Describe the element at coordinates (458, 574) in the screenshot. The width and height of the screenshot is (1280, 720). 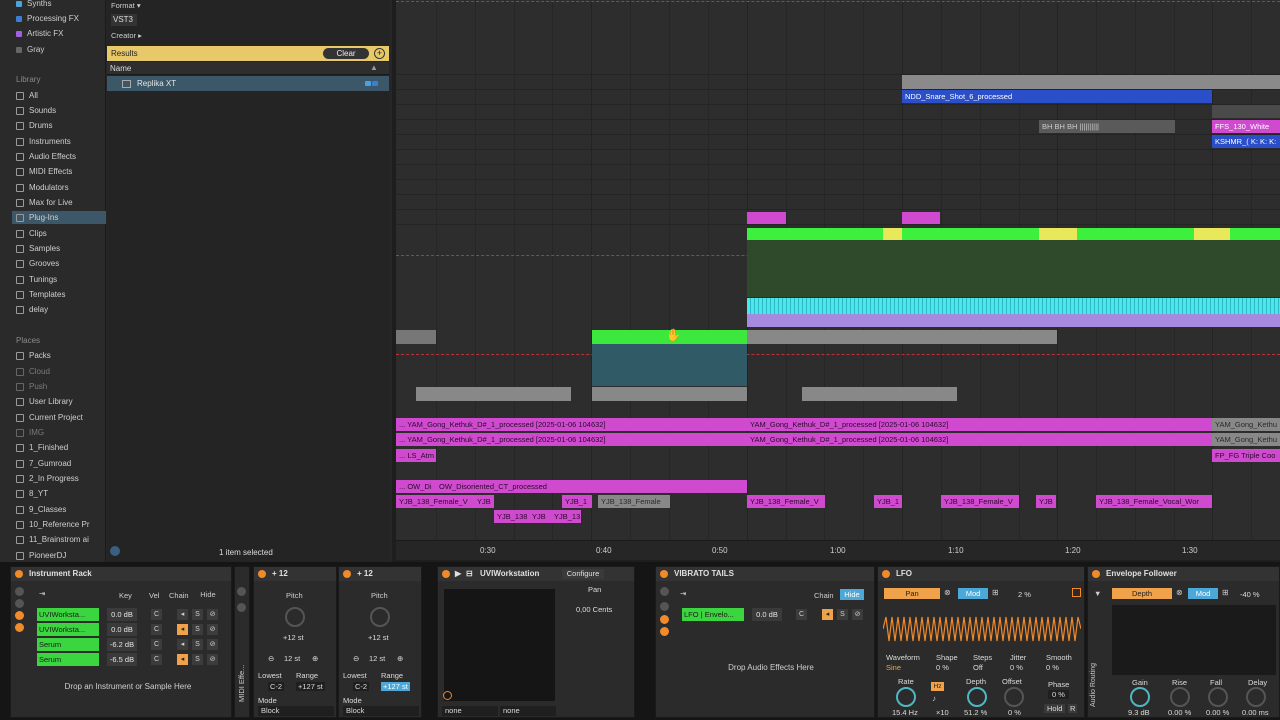
I see `play-icon: ▶` at that location.